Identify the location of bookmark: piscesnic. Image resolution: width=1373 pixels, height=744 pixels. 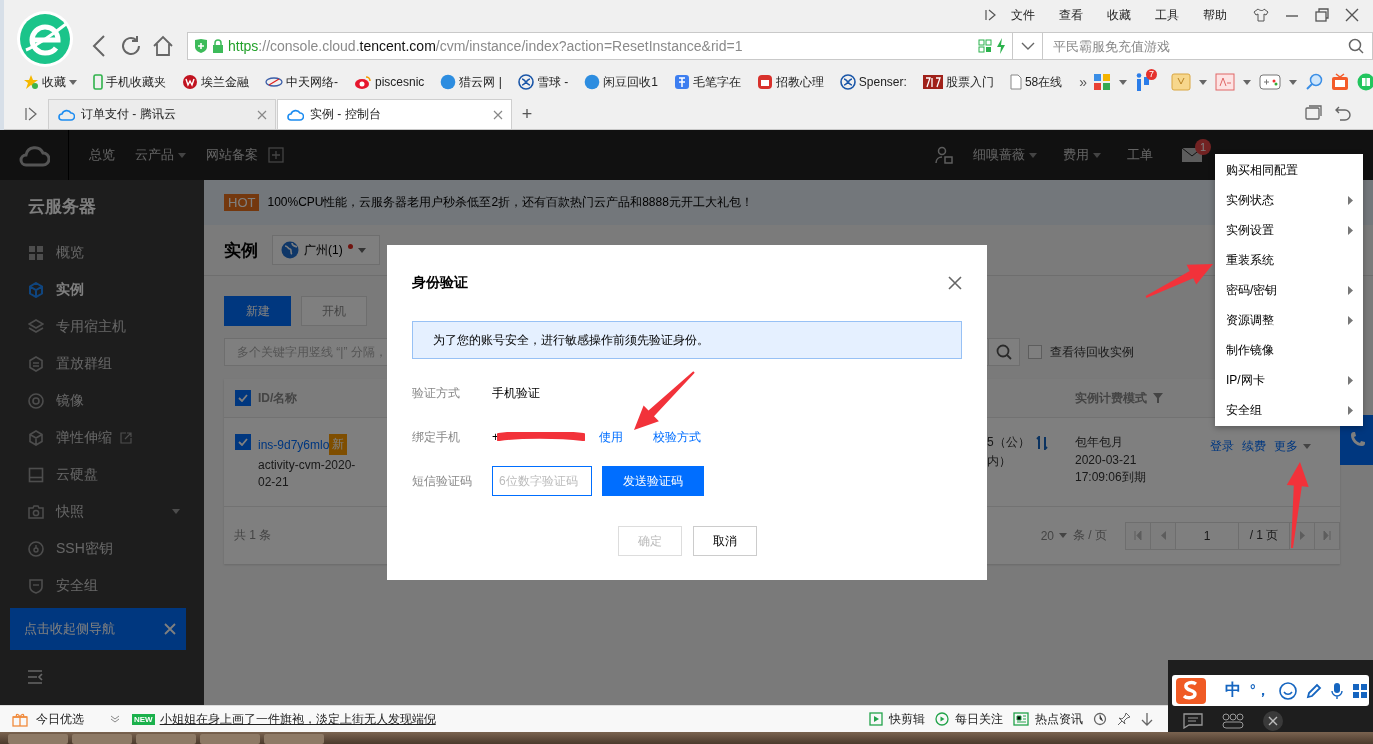
(389, 82).